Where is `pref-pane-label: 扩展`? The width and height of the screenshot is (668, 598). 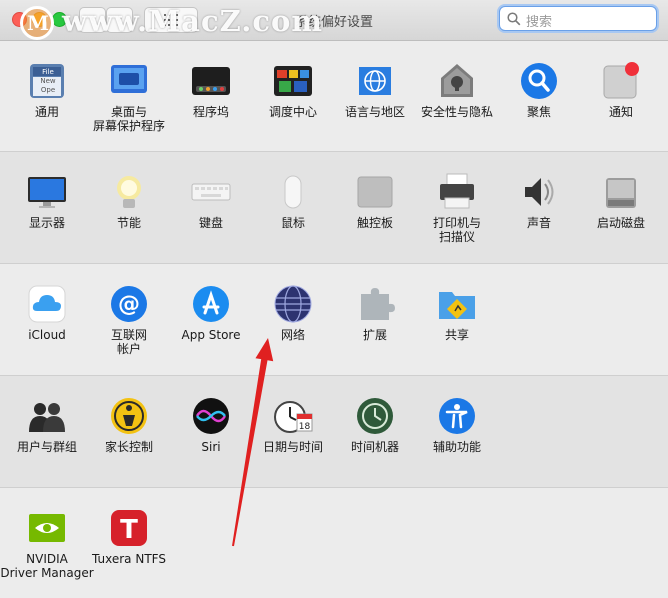
pref-pane-label: 扩展 is located at coordinates (374, 335).